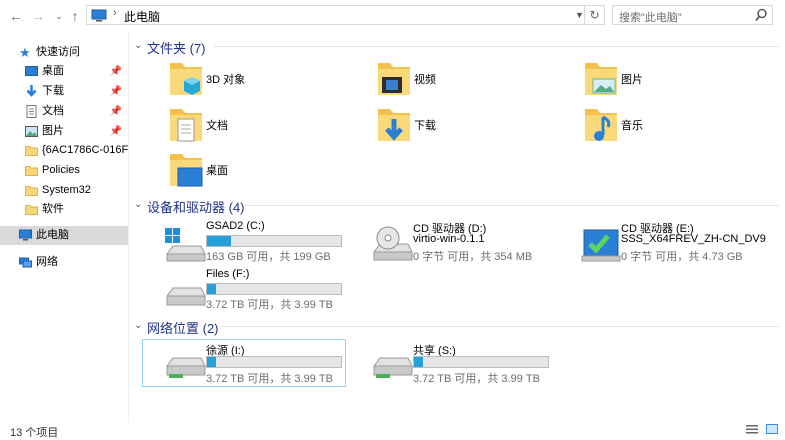 Image resolution: width=785 pixels, height=440 pixels. I want to click on section-title: 网络位置 (2), so click(183, 328).